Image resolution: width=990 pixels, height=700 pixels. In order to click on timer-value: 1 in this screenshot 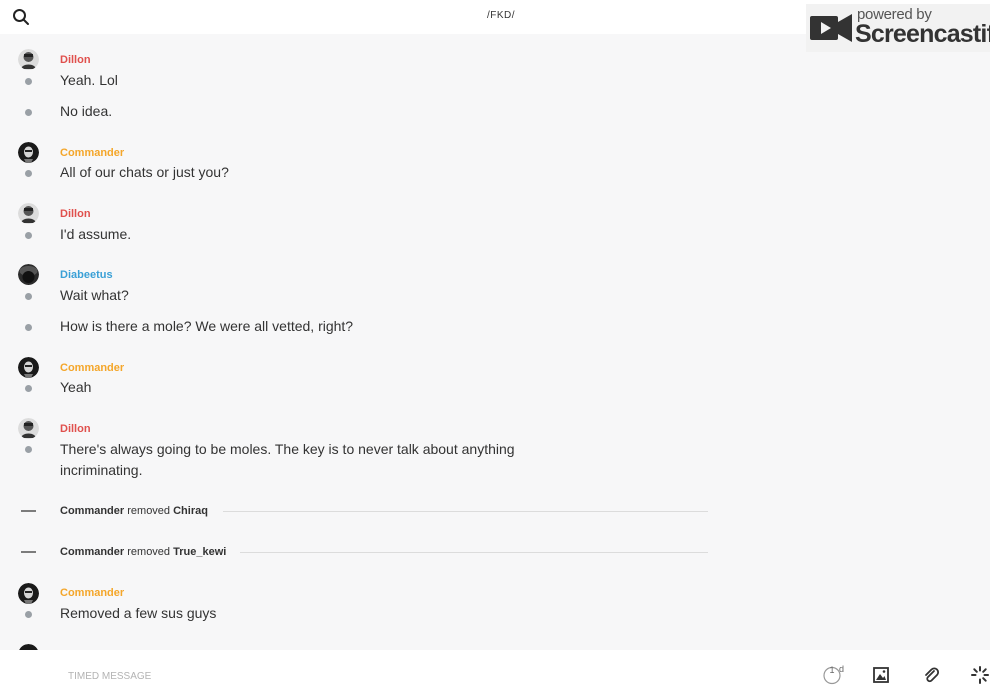, I will do `click(832, 670)`.